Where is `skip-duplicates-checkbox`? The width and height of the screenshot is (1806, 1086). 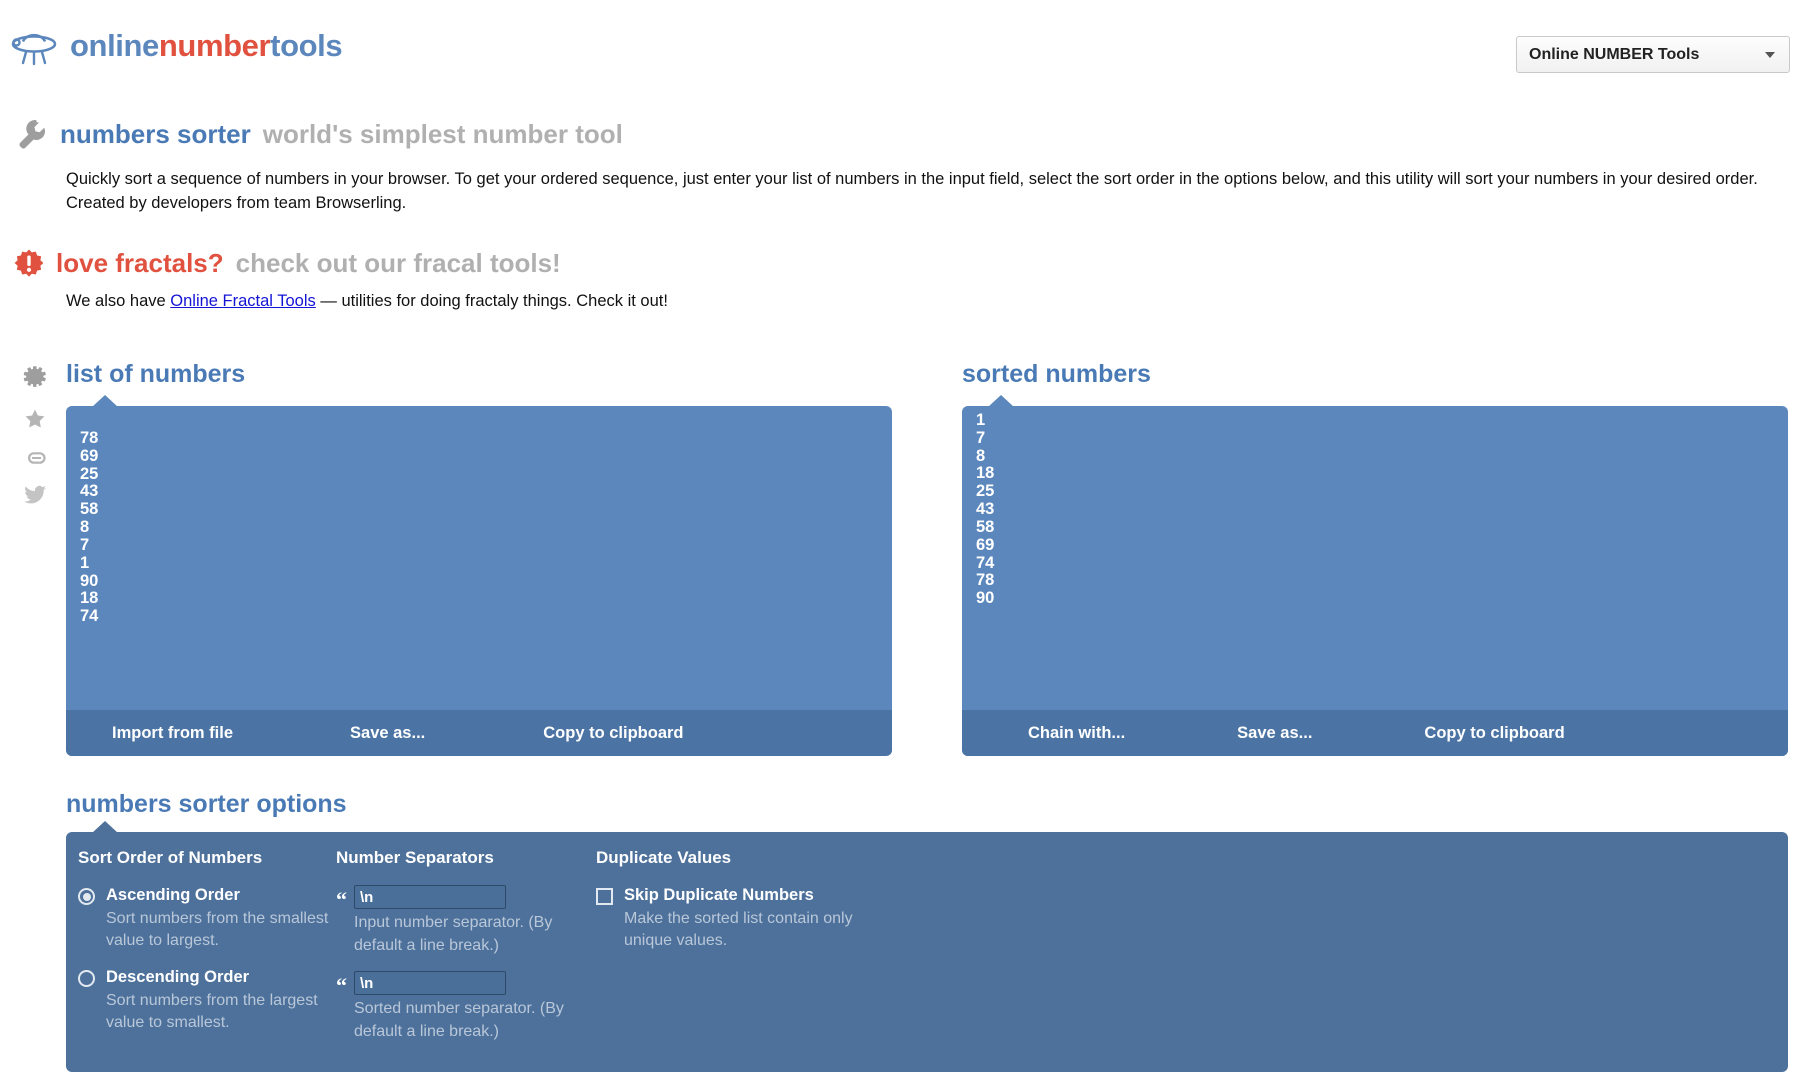
skip-duplicates-checkbox is located at coordinates (604, 896).